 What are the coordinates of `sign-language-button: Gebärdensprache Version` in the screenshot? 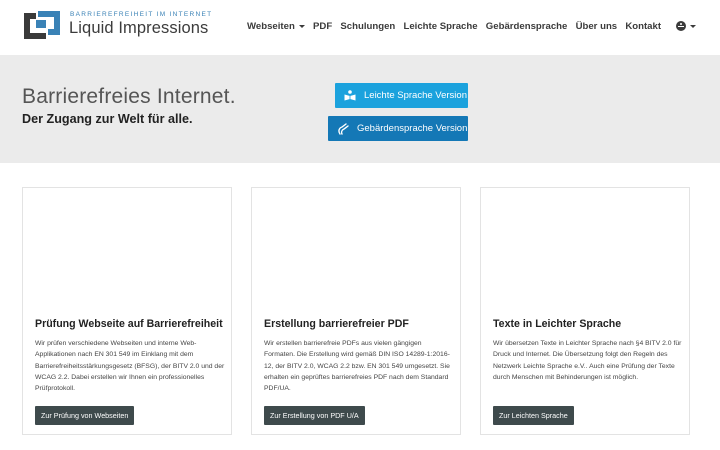 It's located at (398, 128).